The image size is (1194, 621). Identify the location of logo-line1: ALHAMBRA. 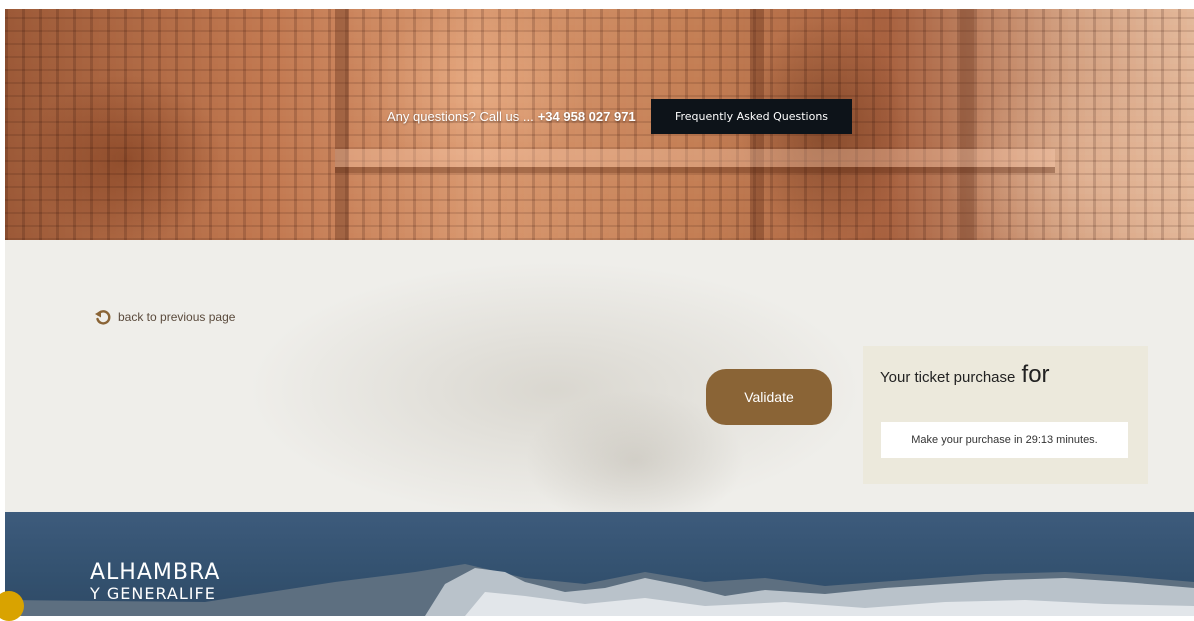
(155, 572).